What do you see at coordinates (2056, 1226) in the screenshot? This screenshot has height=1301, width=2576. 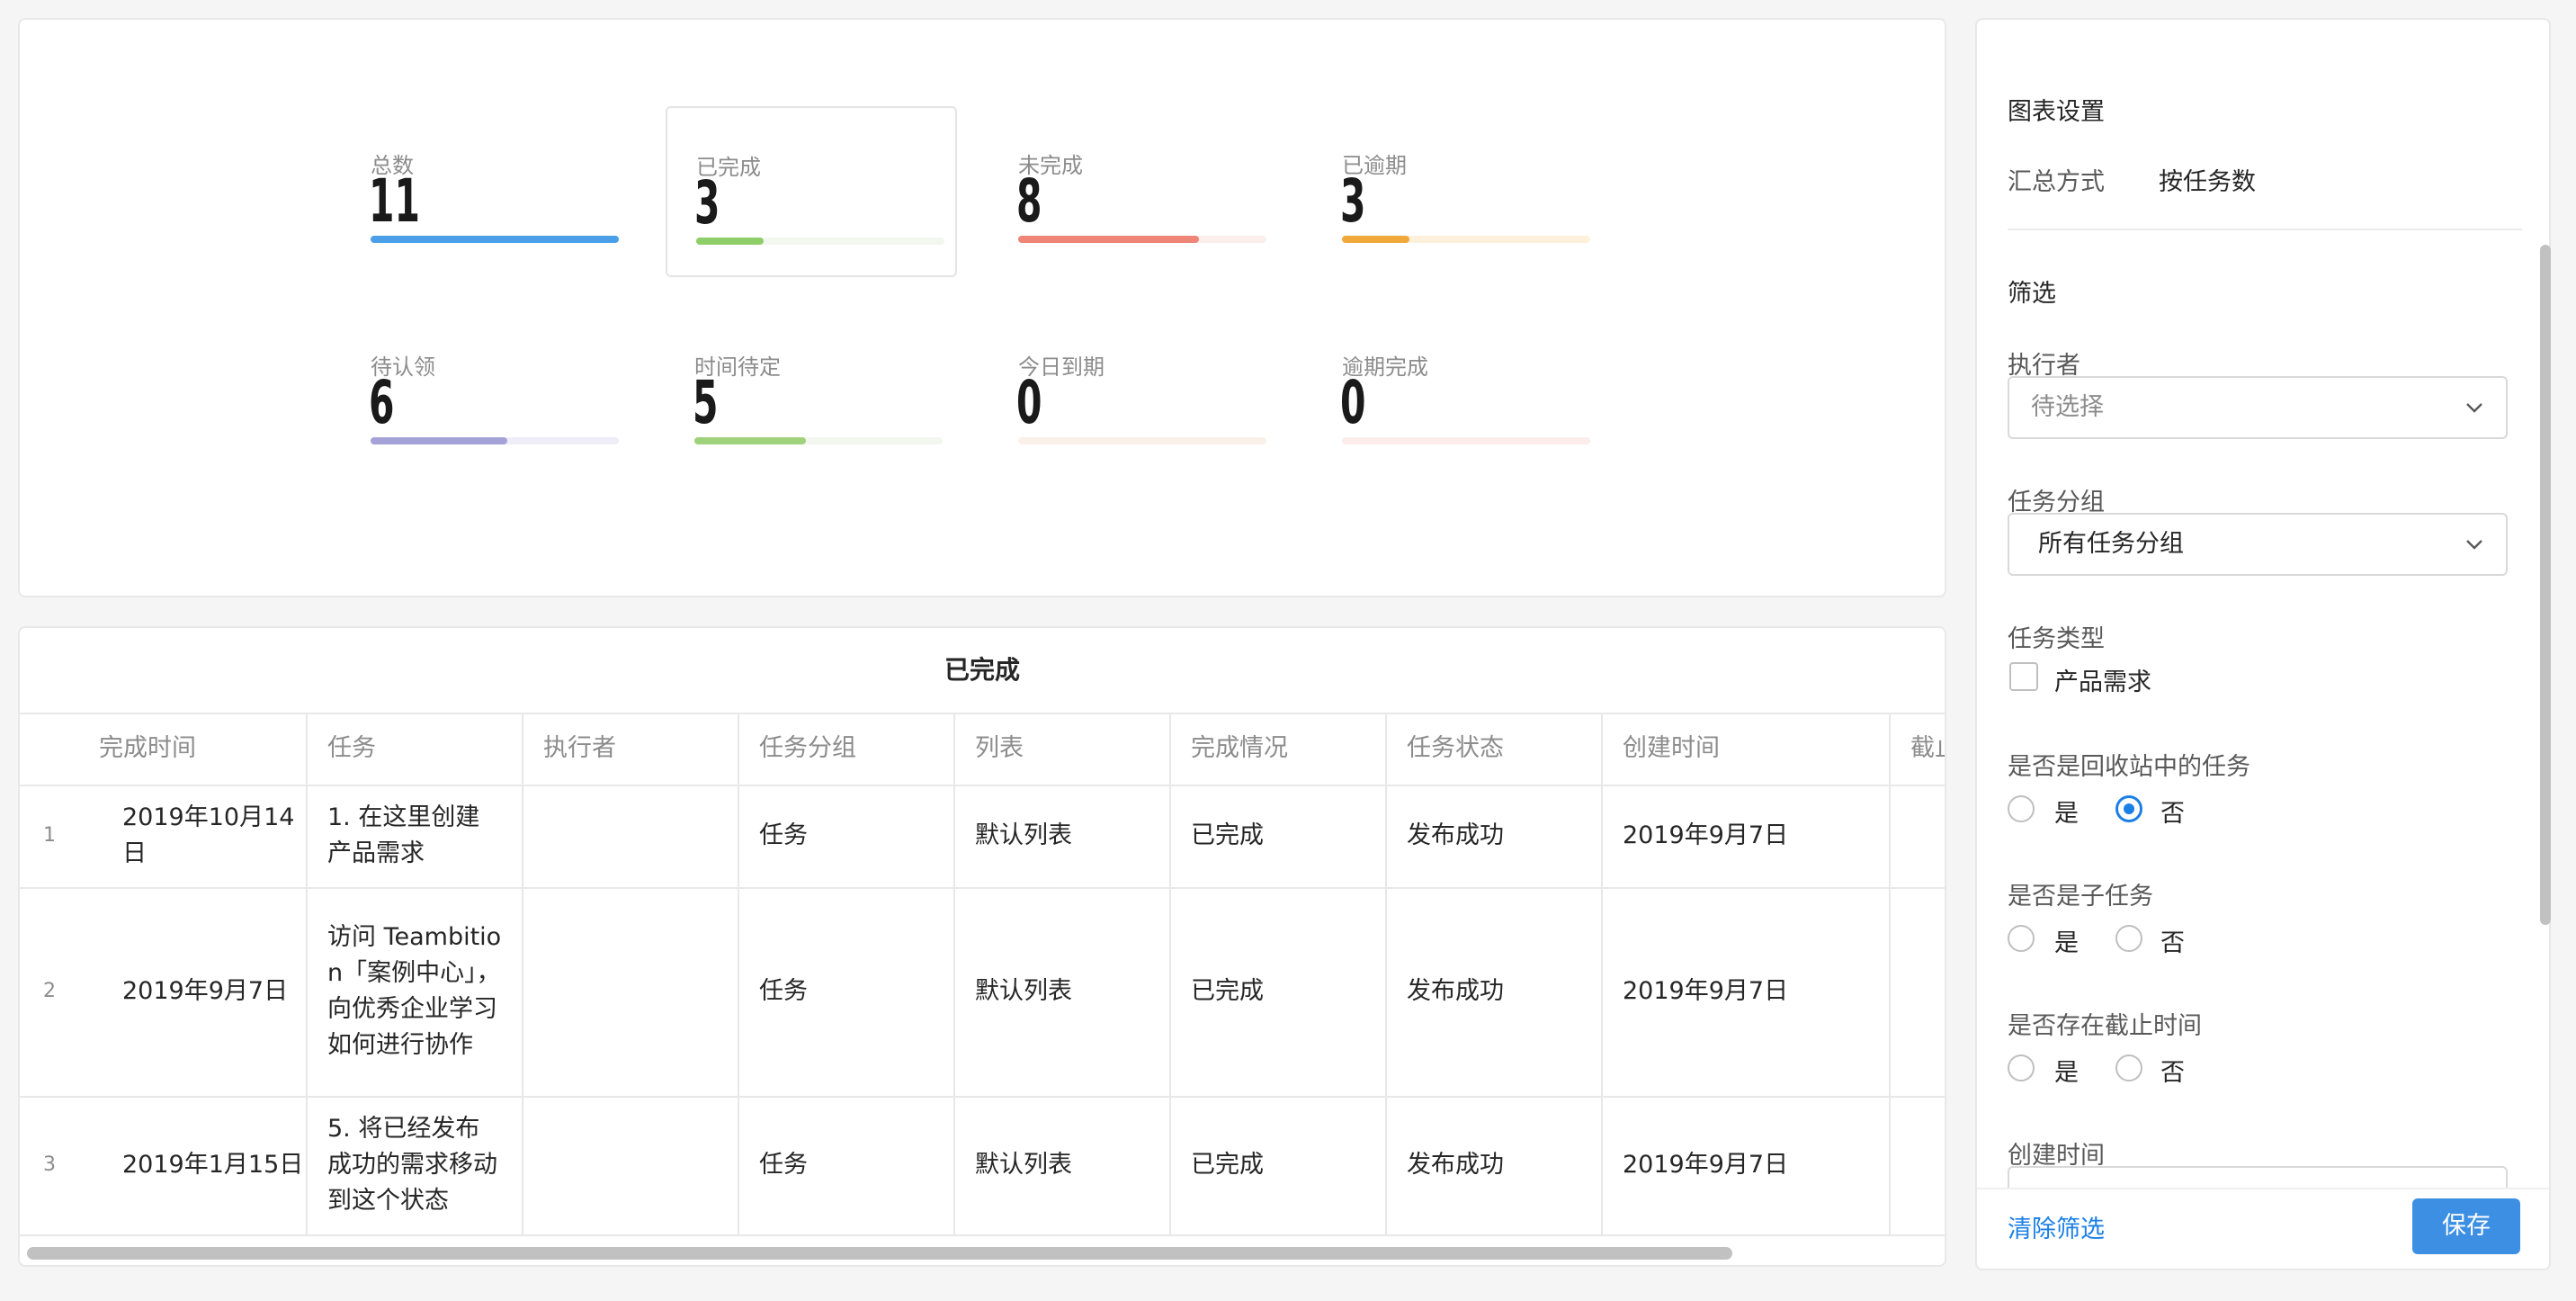 I see `clear-filter-link: 清除筛选` at bounding box center [2056, 1226].